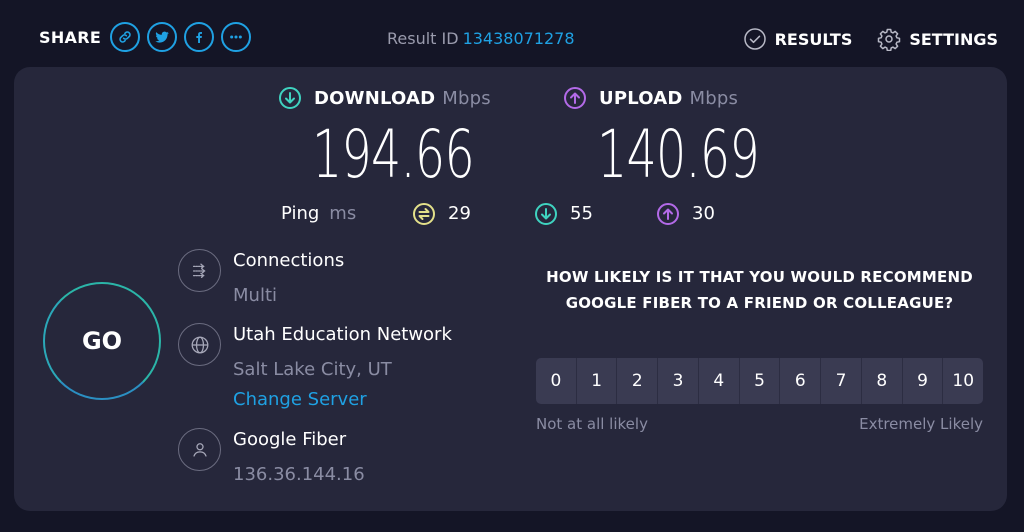 The height and width of the screenshot is (532, 1024). What do you see at coordinates (342, 334) in the screenshot?
I see `server-name: Utah Education Network` at bounding box center [342, 334].